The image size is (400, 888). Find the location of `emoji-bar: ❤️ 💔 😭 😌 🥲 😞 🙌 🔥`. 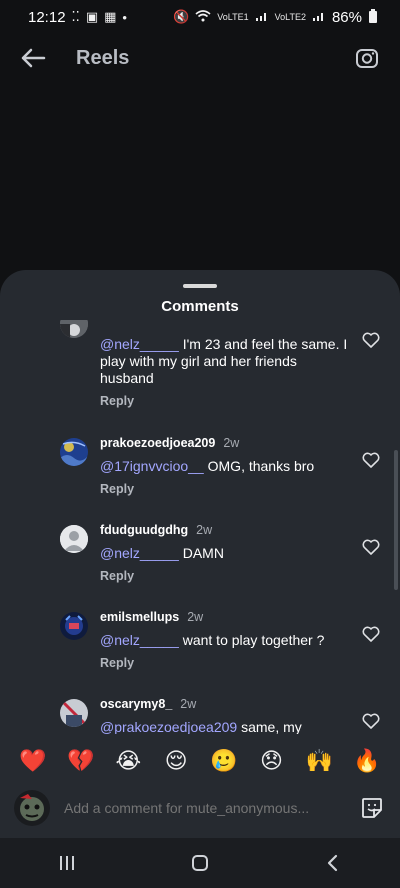

emoji-bar: ❤️ 💔 😭 😌 🥲 😞 🙌 🔥 is located at coordinates (200, 761).